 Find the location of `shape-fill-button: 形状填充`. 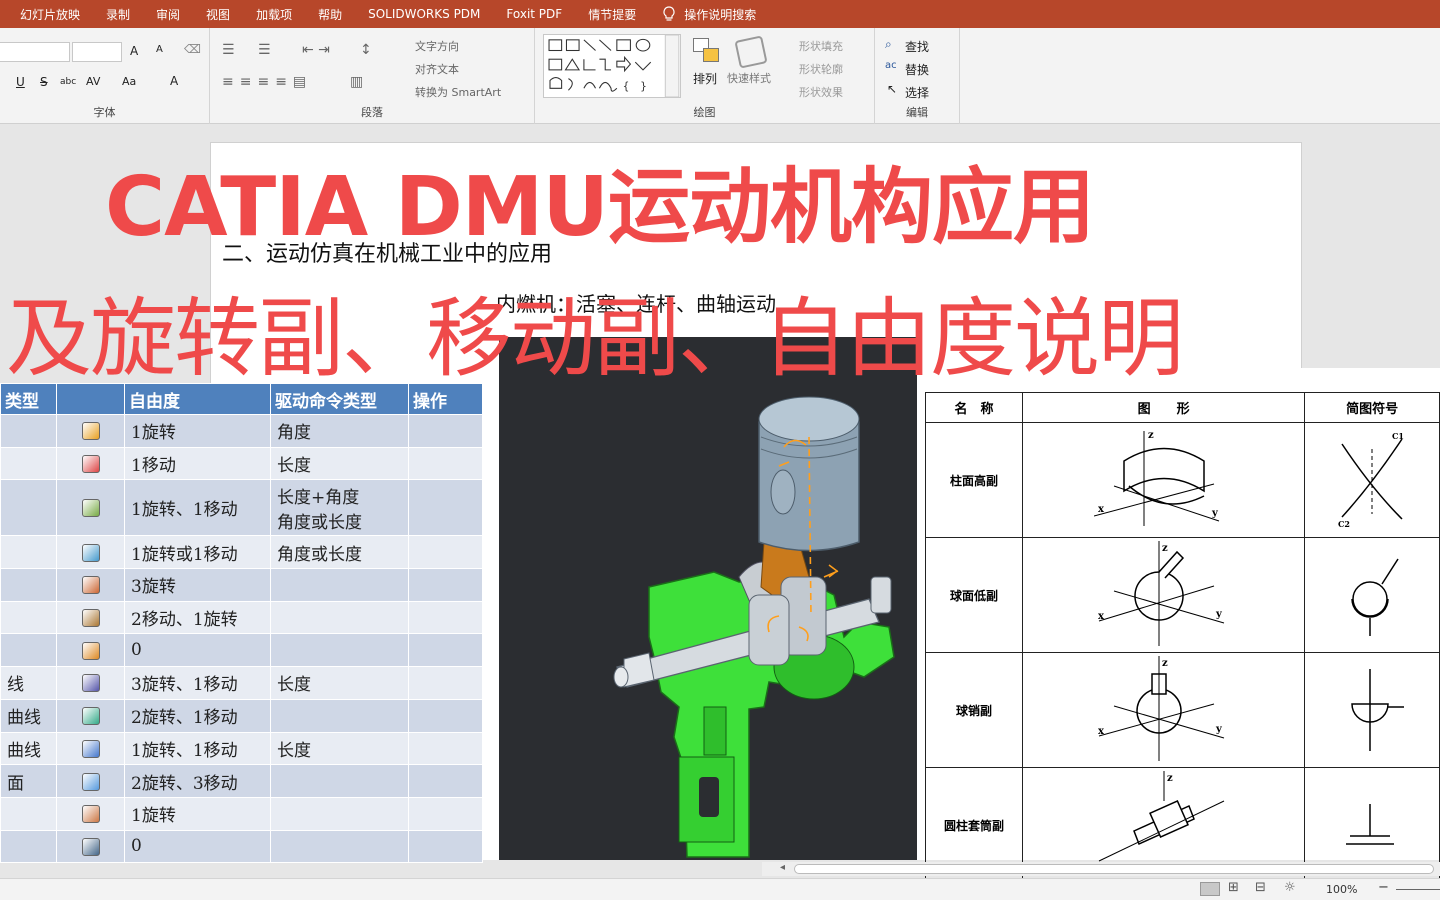

shape-fill-button: 形状填充 is located at coordinates (821, 46).